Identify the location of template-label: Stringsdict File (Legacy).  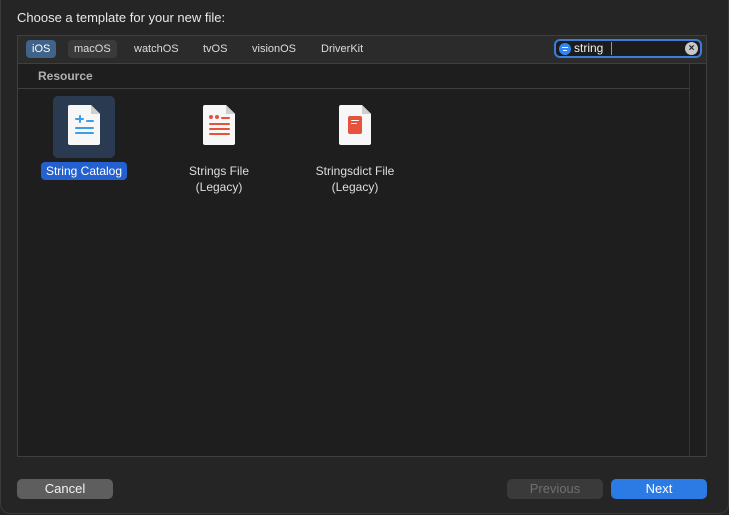
(355, 179).